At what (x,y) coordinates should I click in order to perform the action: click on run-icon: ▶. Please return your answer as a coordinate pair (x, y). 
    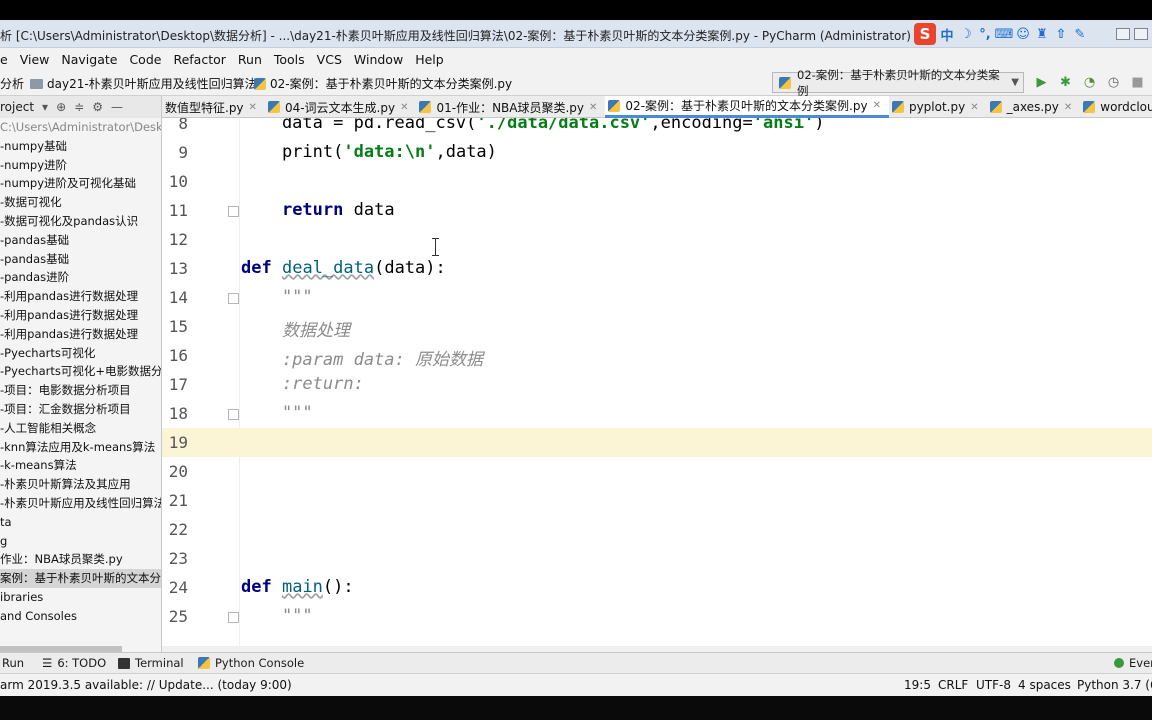
    Looking at the image, I should click on (1041, 82).